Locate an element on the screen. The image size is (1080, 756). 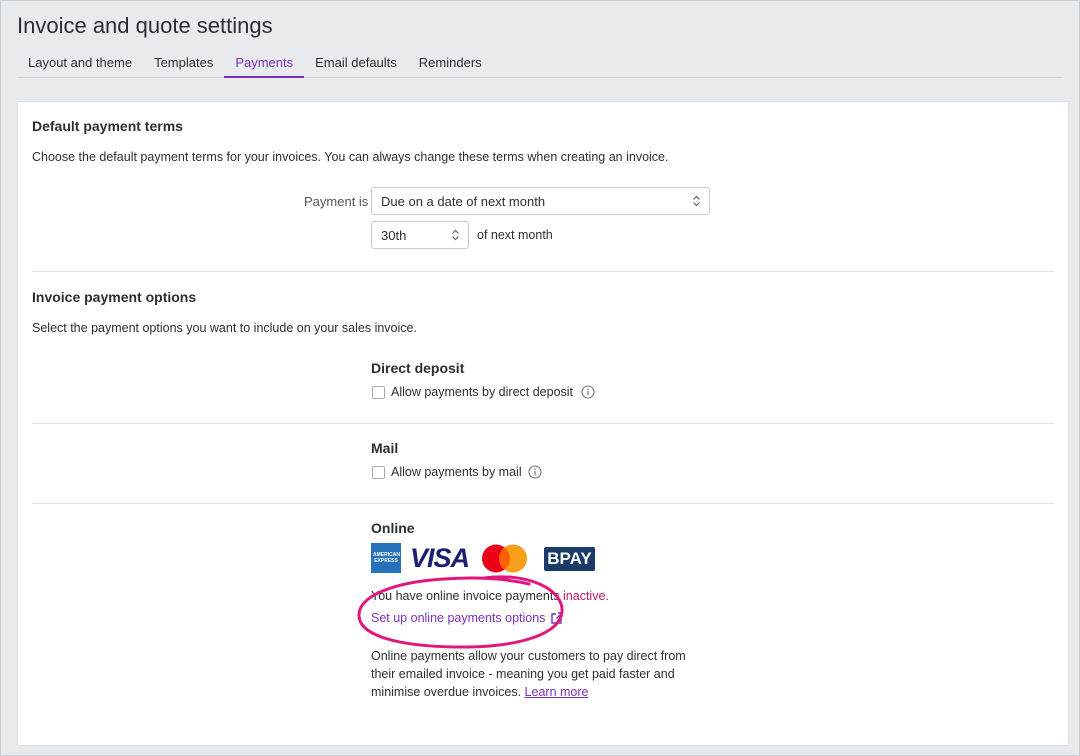
highlight-circle is located at coordinates (460, 612).